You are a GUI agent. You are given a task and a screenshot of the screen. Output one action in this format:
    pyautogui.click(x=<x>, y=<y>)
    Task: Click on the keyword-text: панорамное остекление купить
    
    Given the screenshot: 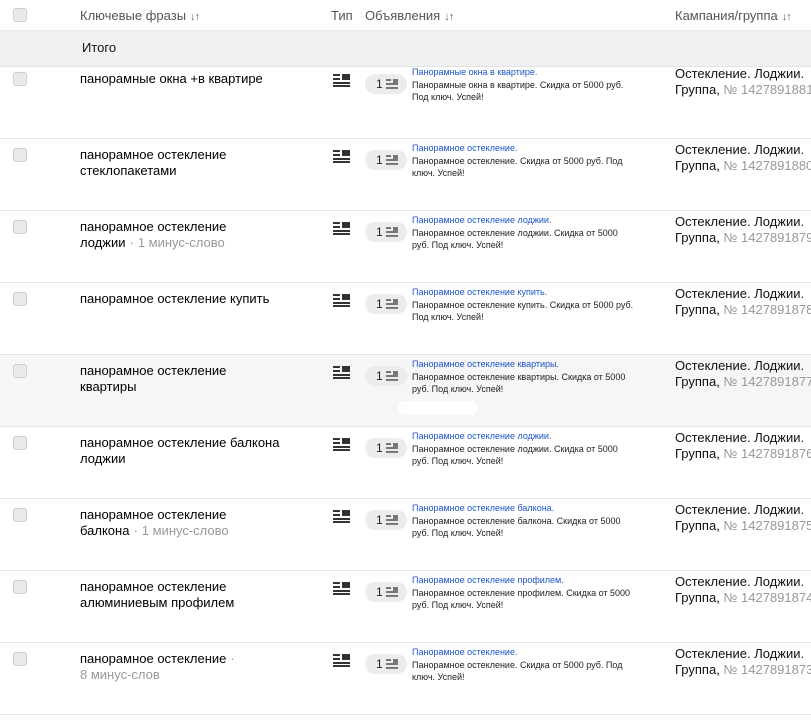 What is the action you would take?
    pyautogui.click(x=174, y=298)
    